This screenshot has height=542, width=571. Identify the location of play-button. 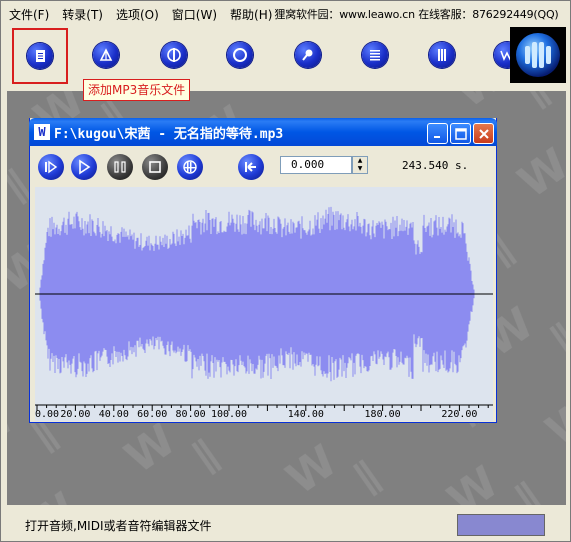
(84, 167).